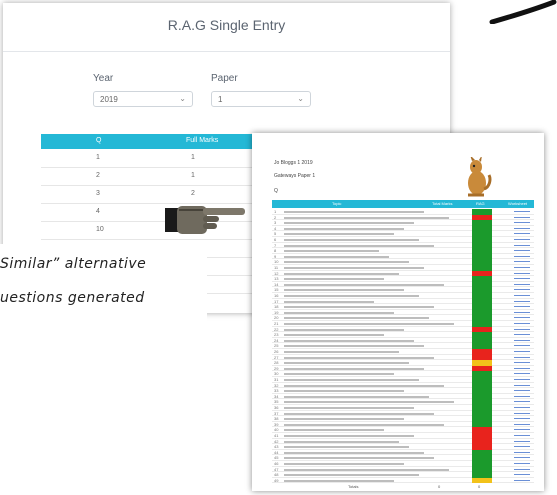 Image resolution: width=557 pixels, height=495 pixels. I want to click on report-row-number: 23, so click(276, 335).